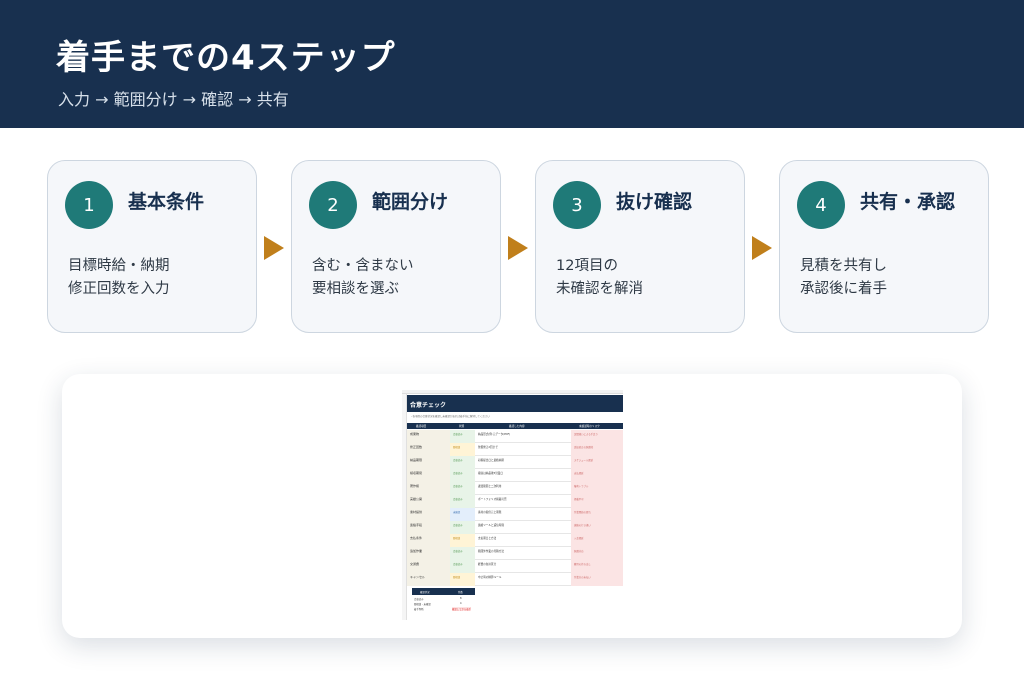 The image size is (1024, 683). Describe the element at coordinates (488, 447) in the screenshot. I see `sheet-cell-content: 無償修正2回まで` at that location.